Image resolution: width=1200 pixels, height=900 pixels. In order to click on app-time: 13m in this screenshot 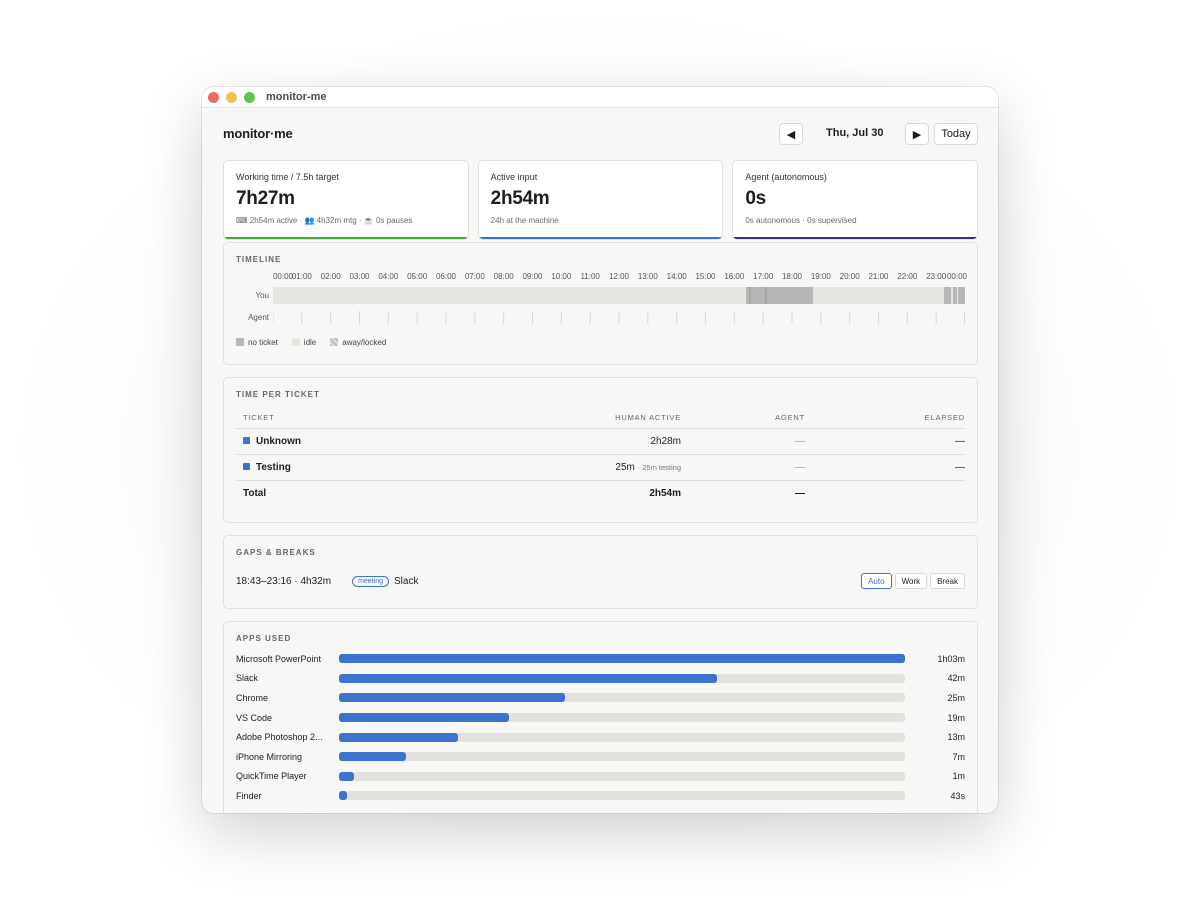, I will do `click(956, 737)`.